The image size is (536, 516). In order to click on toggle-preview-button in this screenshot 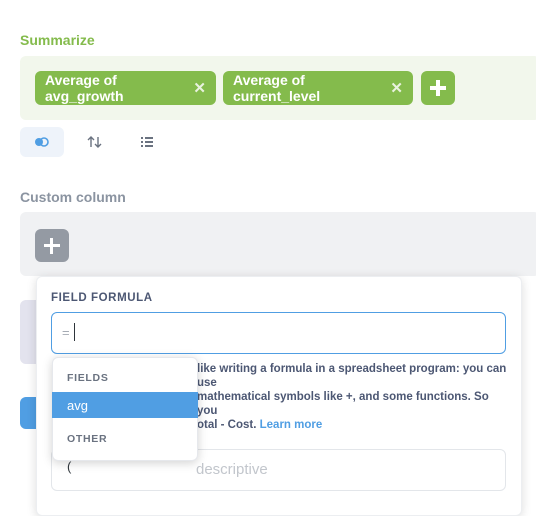, I will do `click(42, 142)`.